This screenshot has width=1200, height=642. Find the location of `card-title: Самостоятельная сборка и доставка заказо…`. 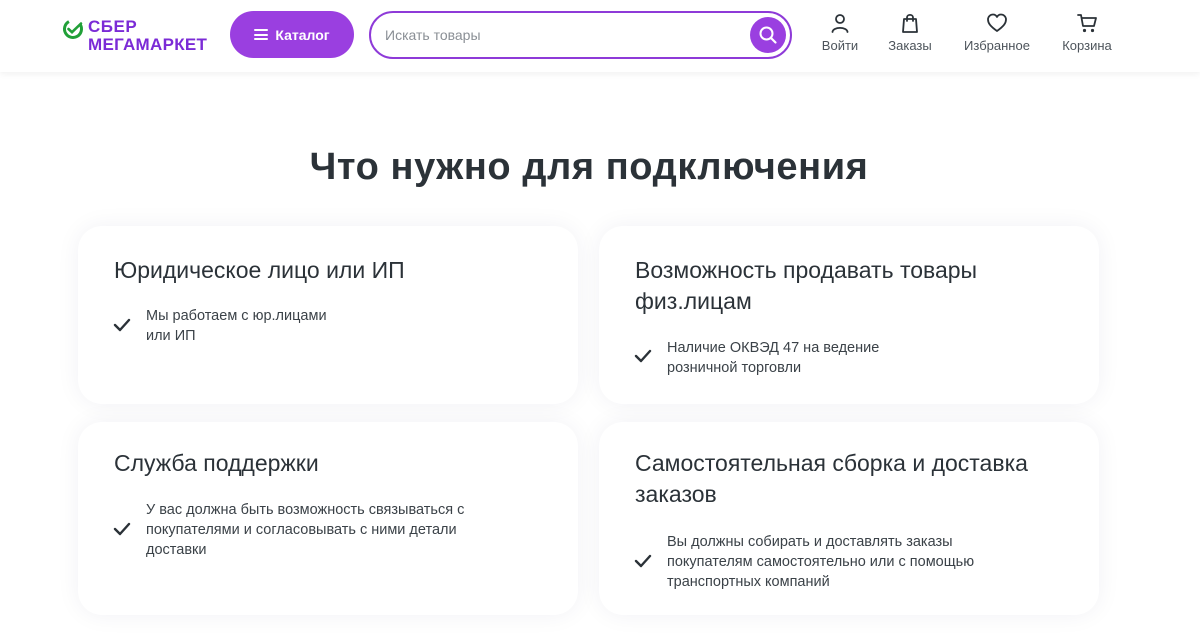

card-title: Самостоятельная сборка и доставка заказо… is located at coordinates (831, 478).